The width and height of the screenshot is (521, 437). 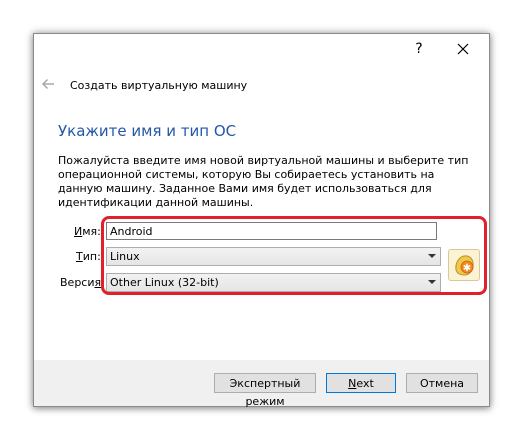 What do you see at coordinates (419, 49) in the screenshot?
I see `help-button: ?` at bounding box center [419, 49].